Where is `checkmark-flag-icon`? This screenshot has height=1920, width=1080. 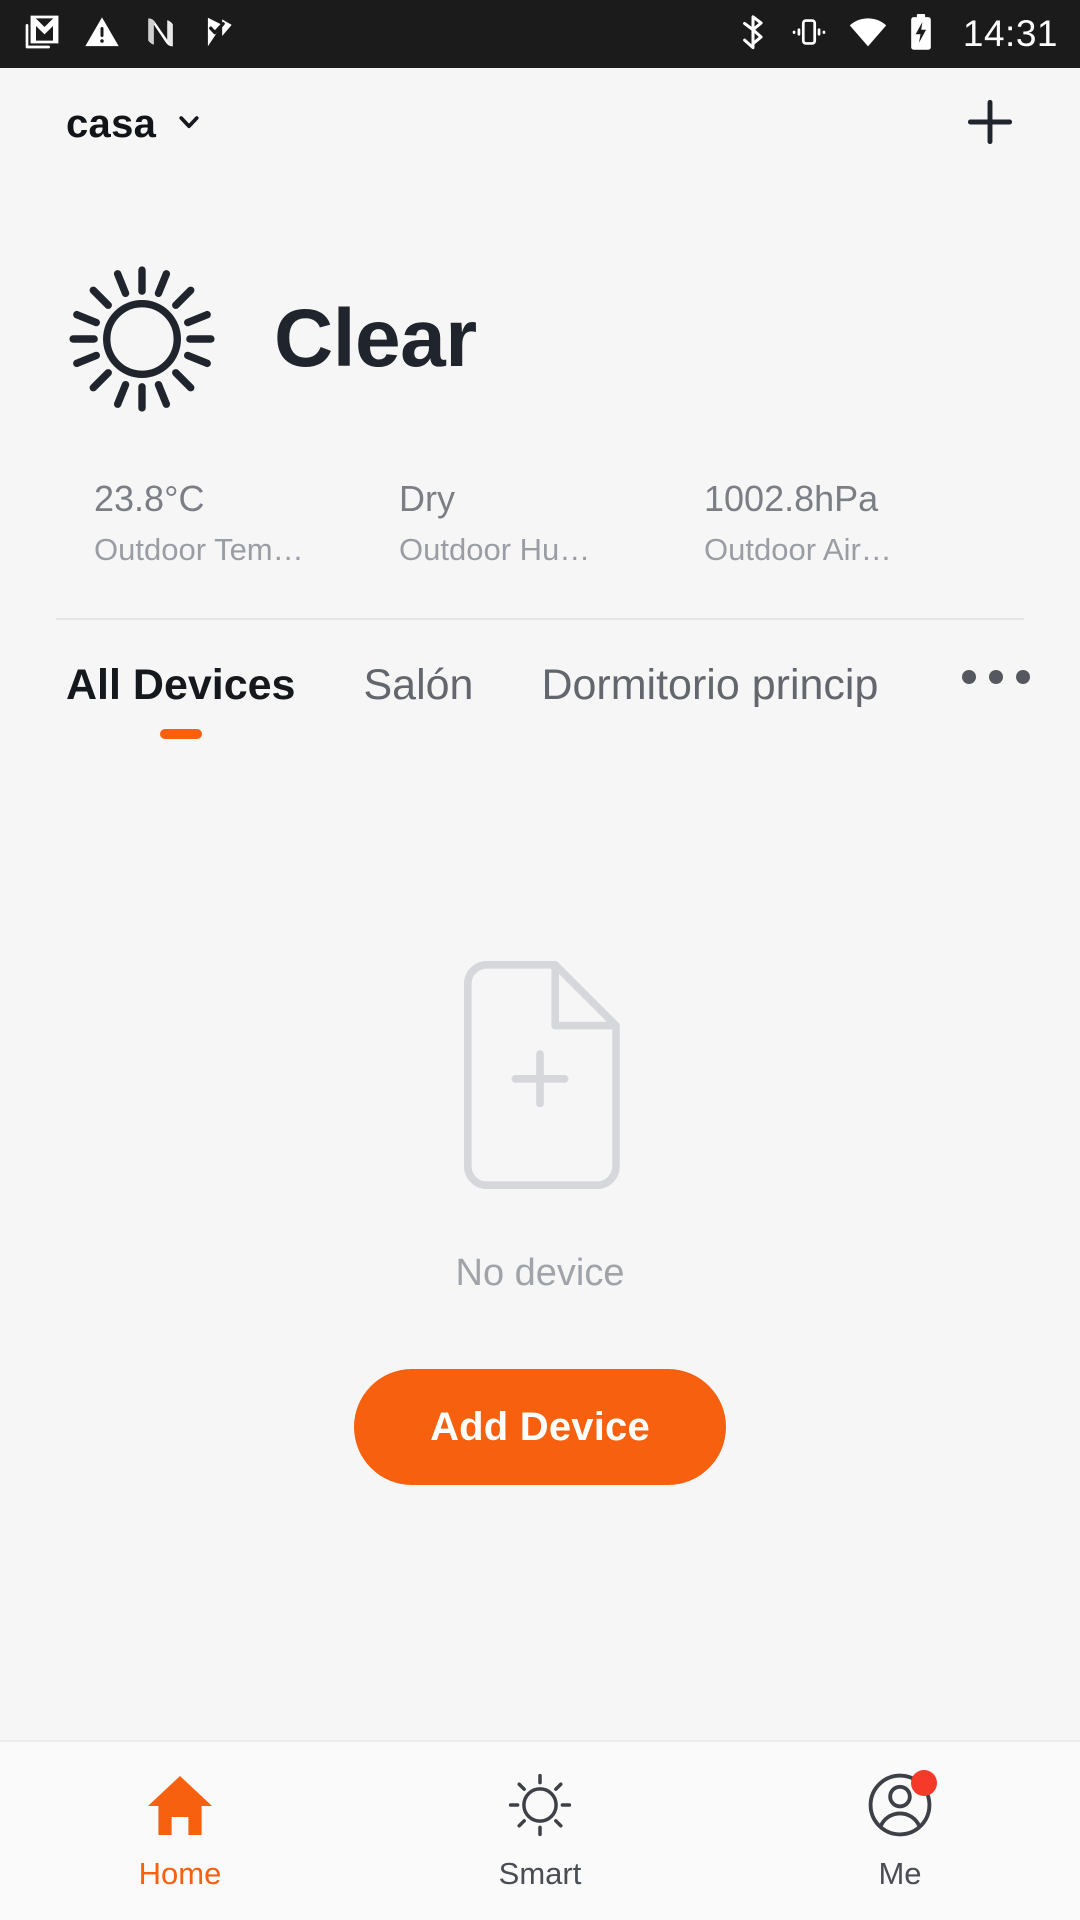 checkmark-flag-icon is located at coordinates (219, 34).